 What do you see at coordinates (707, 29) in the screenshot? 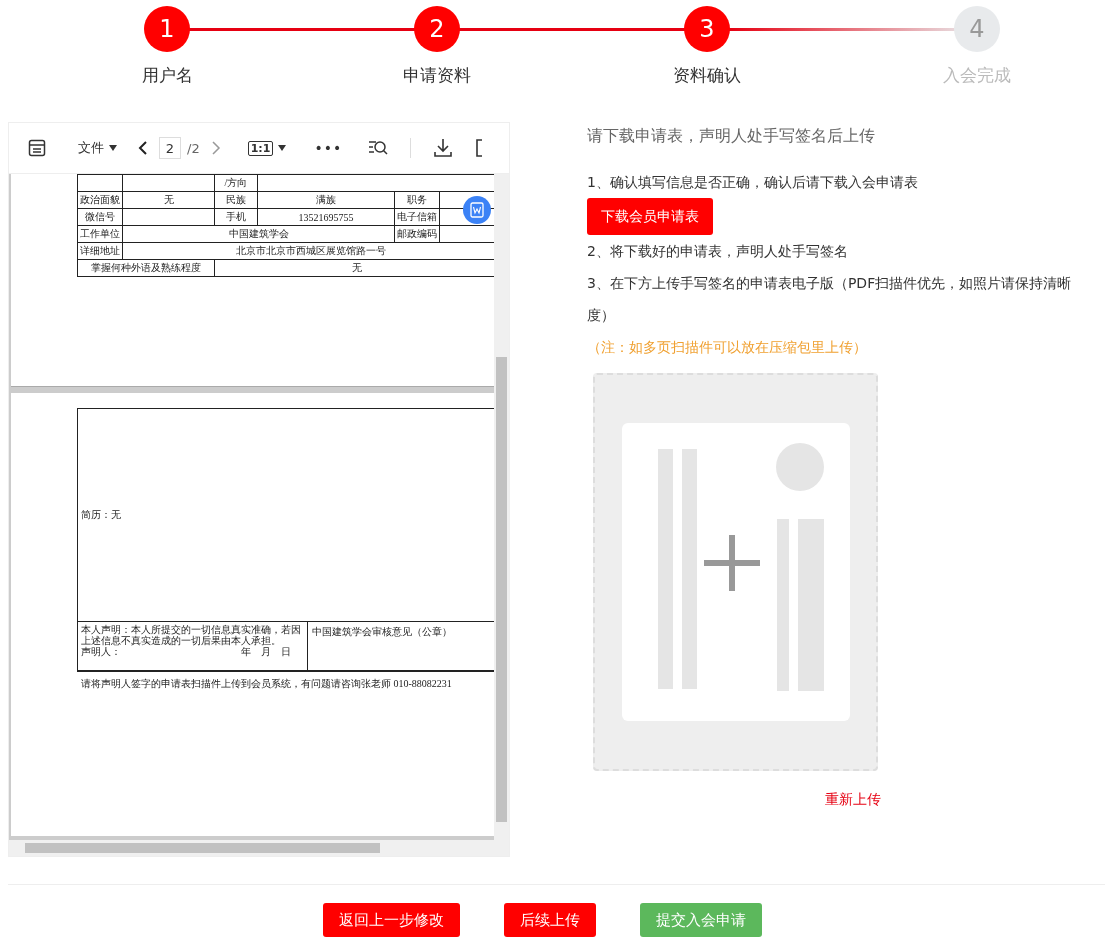
I see `step-number: 3` at bounding box center [707, 29].